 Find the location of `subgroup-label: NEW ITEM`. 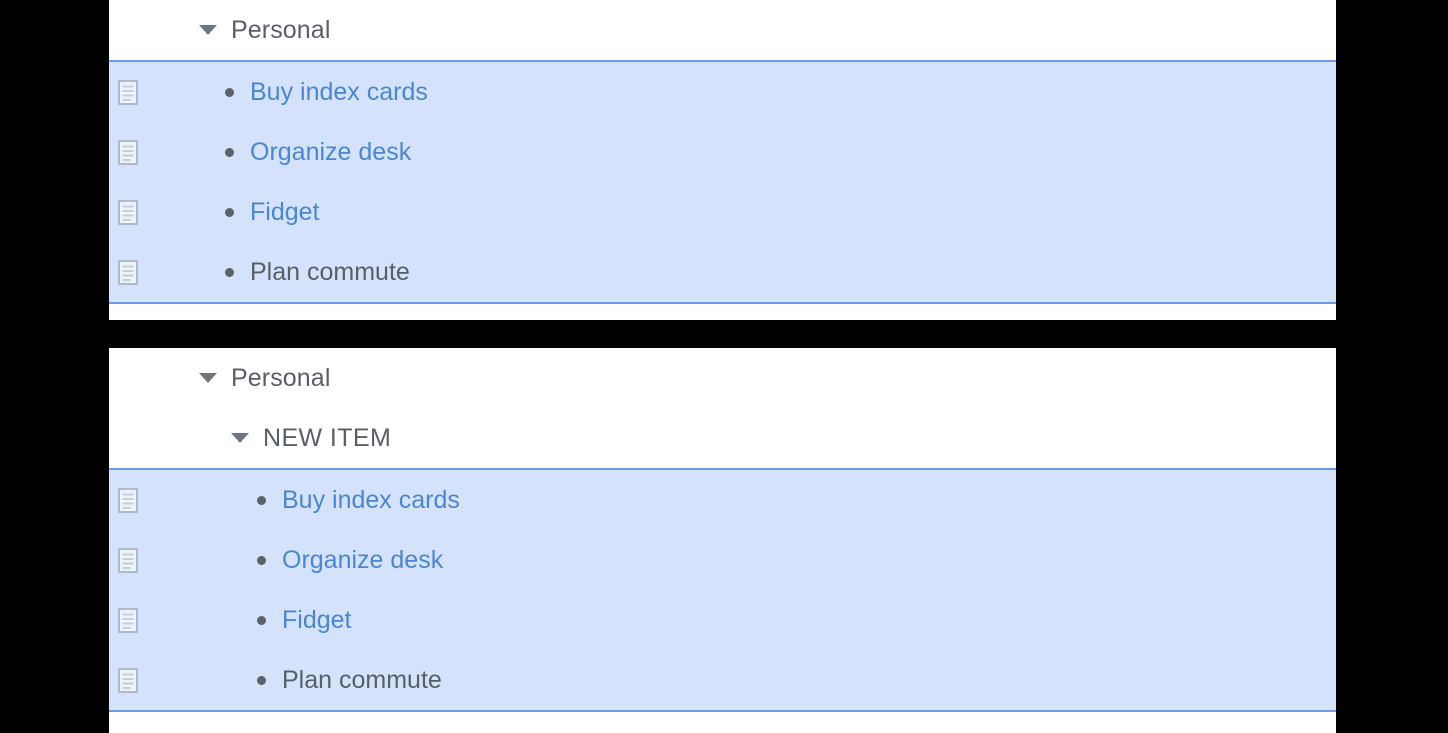

subgroup-label: NEW ITEM is located at coordinates (327, 437).